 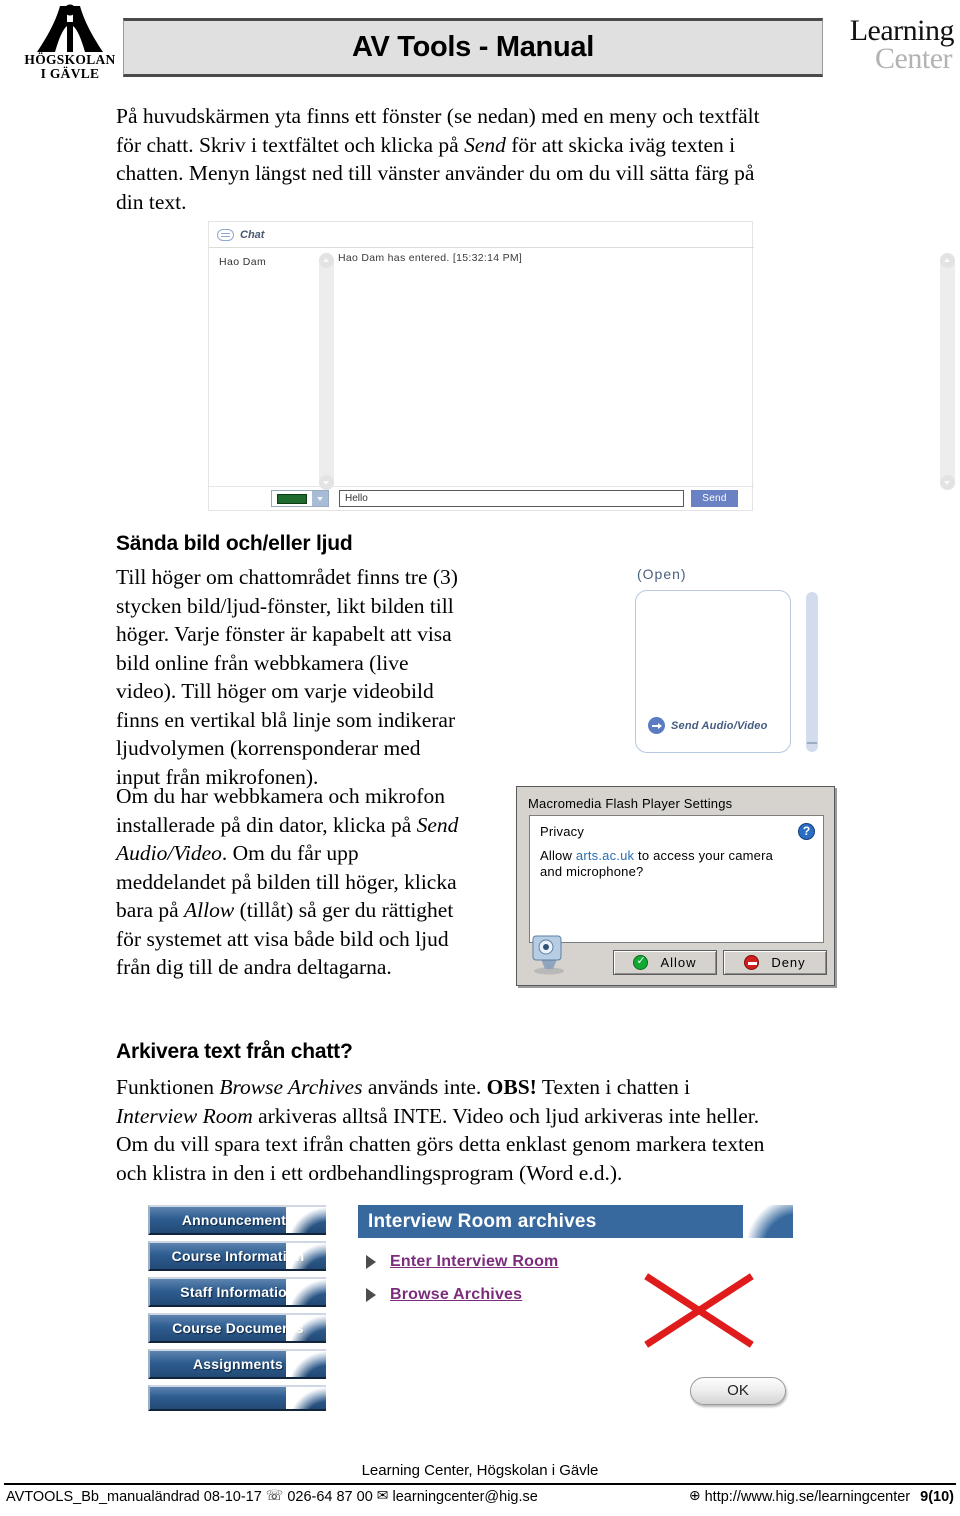 What do you see at coordinates (633, 258) in the screenshot?
I see `chat-message-log: Hao Dam has entered. [15:32:14 PM]` at bounding box center [633, 258].